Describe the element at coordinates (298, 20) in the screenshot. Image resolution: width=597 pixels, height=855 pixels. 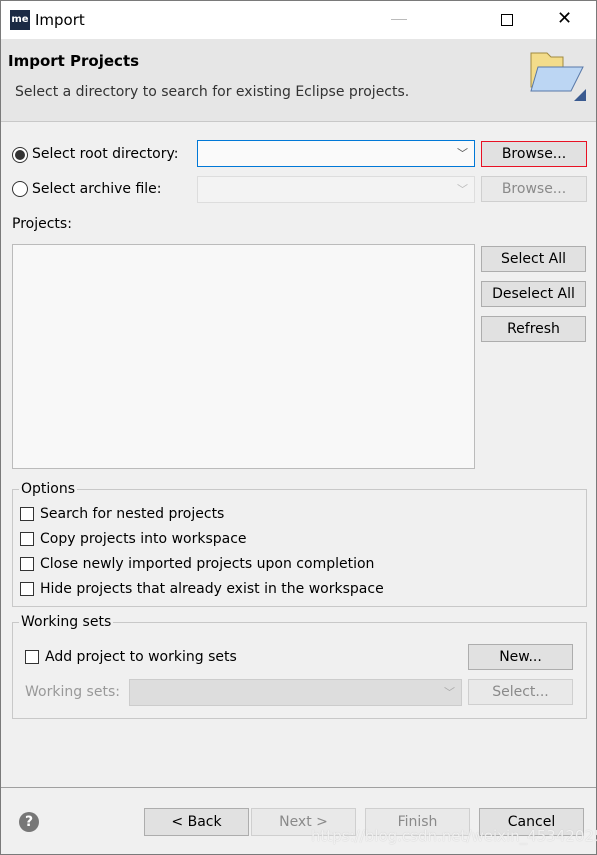
I see `title-bar: me Import ✕` at that location.